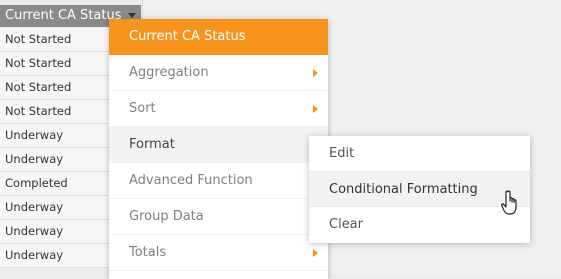 The image size is (561, 279). I want to click on menu-item-totals: Totals, so click(218, 253).